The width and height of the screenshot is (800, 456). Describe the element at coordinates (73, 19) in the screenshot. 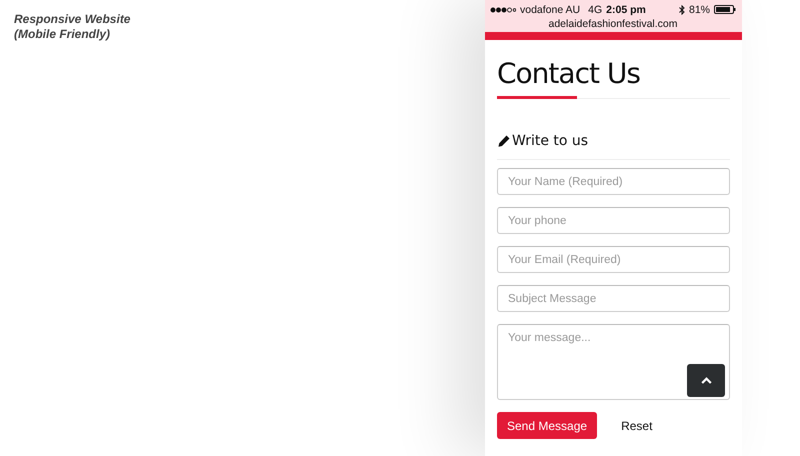

I see `caption-text: Responsive Website` at that location.